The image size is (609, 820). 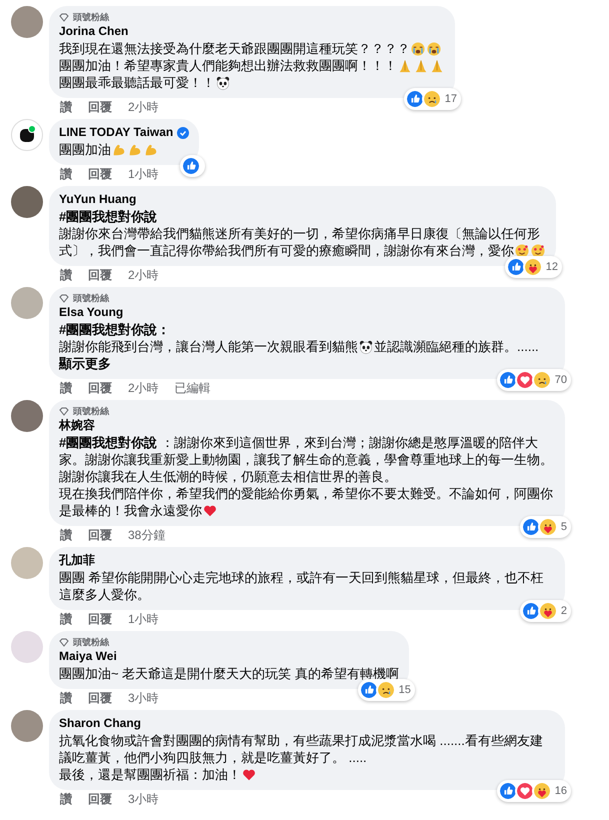 I want to click on edited-label: 已編輯, so click(x=192, y=388).